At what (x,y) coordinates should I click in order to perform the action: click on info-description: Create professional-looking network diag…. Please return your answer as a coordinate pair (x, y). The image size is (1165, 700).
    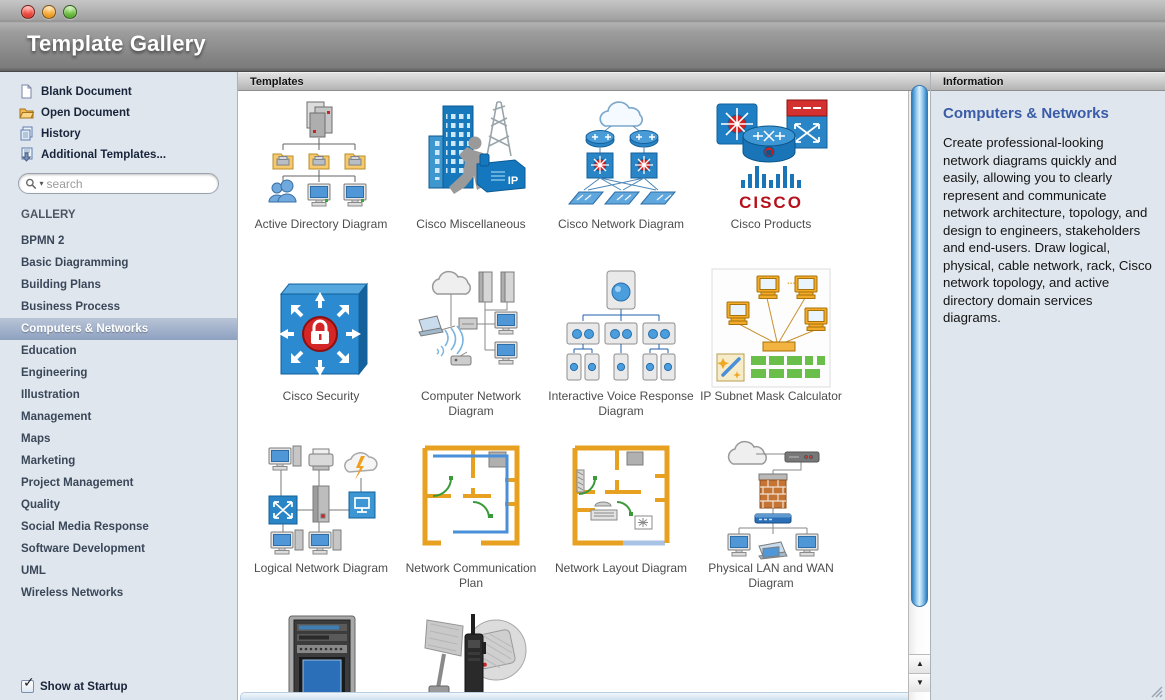
    Looking at the image, I should click on (1047, 230).